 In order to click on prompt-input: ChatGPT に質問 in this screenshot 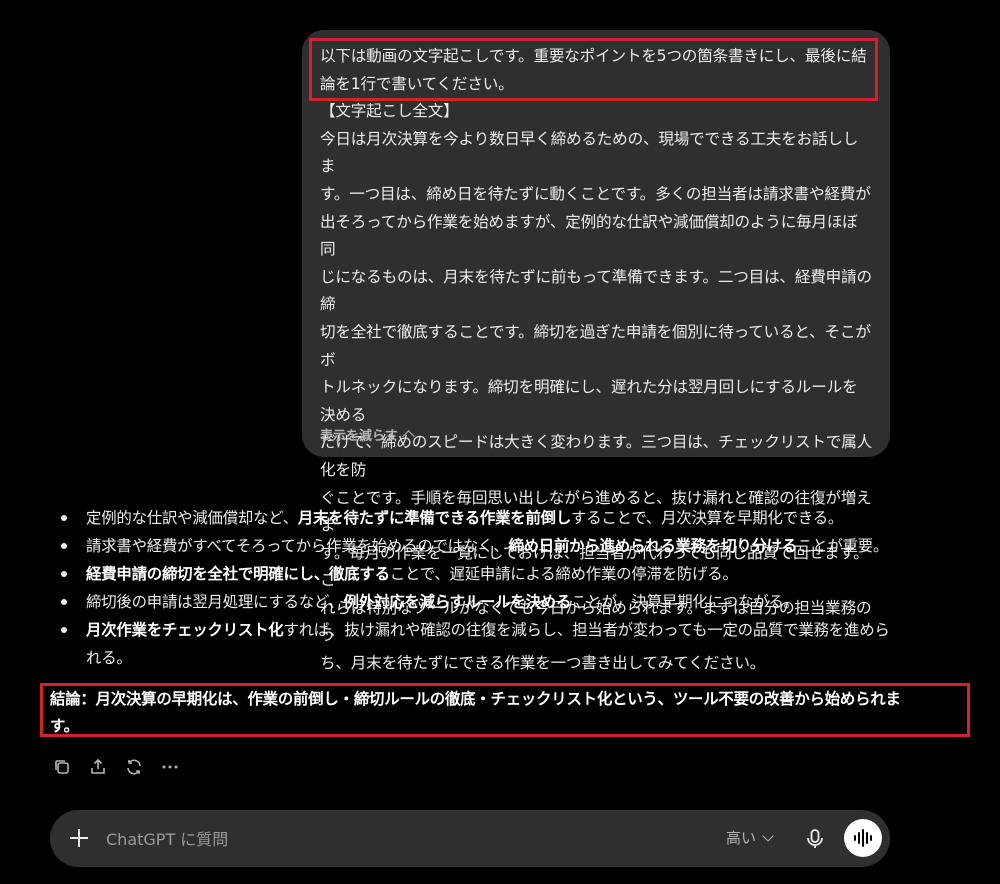, I will do `click(167, 838)`.